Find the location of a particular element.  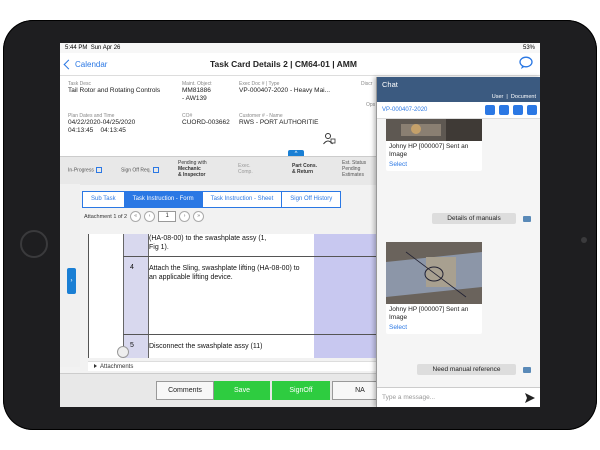

back-label: Calendar is located at coordinates (91, 64).